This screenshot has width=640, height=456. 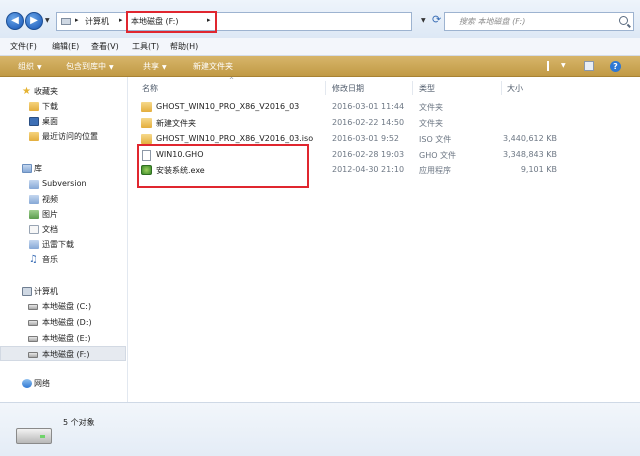 I want to click on nav-network-label: 网络, so click(x=42, y=383).